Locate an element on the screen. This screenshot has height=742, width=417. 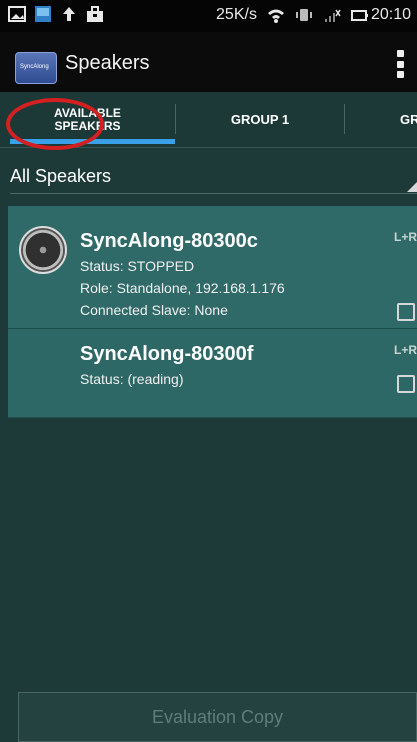
speaker-slave: Connected Slave: None is located at coordinates (154, 310).